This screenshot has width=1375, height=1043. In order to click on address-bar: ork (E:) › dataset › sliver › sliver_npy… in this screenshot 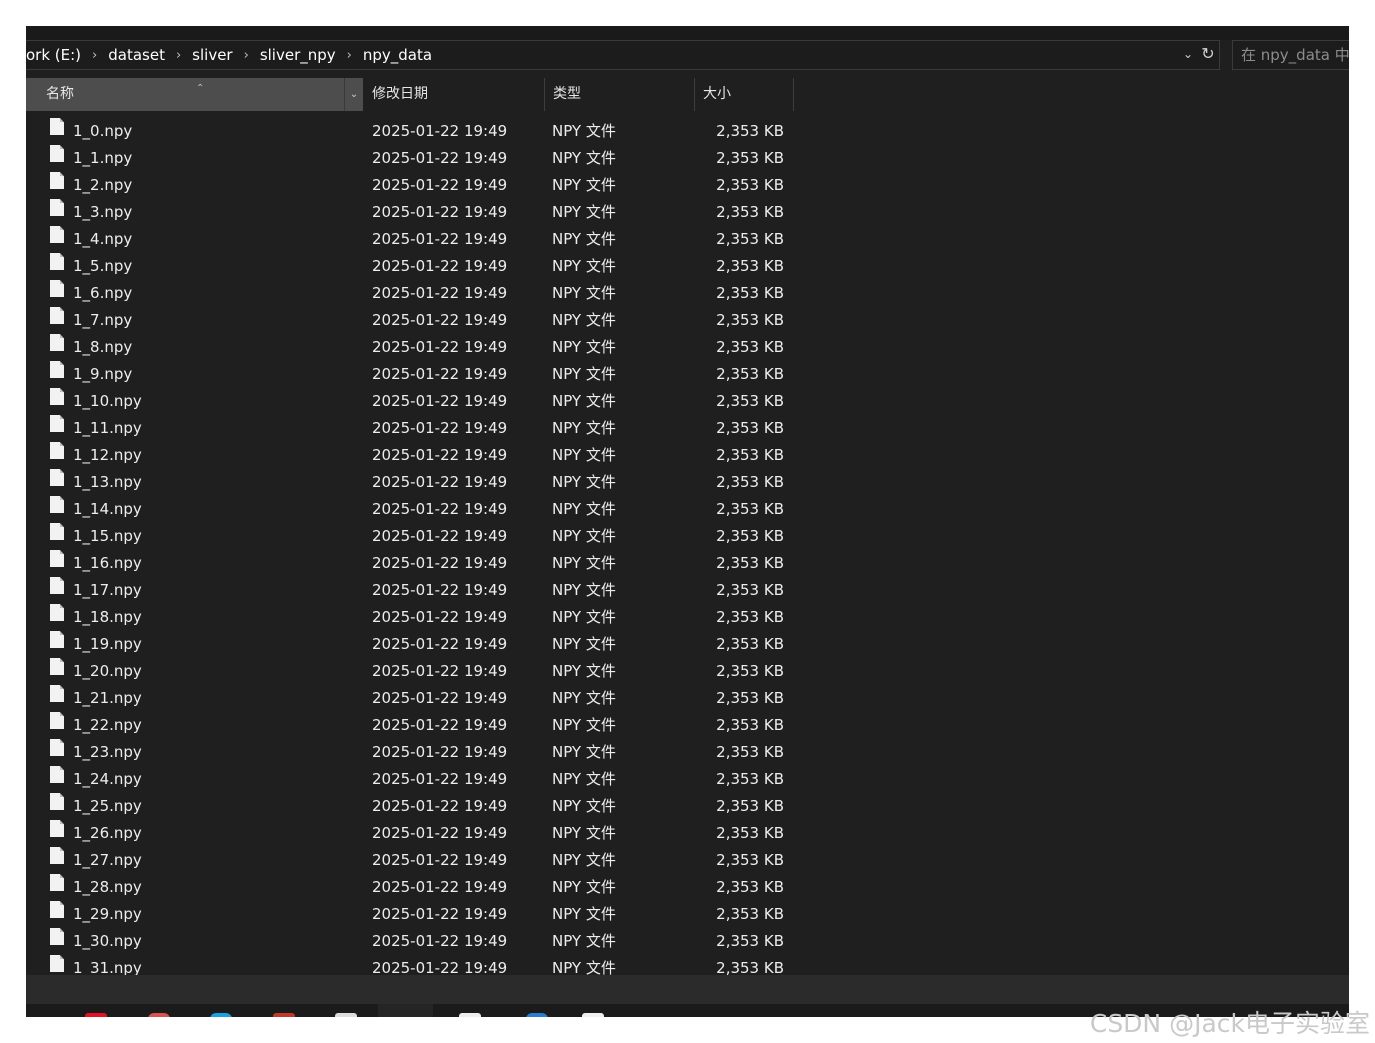, I will do `click(623, 55)`.